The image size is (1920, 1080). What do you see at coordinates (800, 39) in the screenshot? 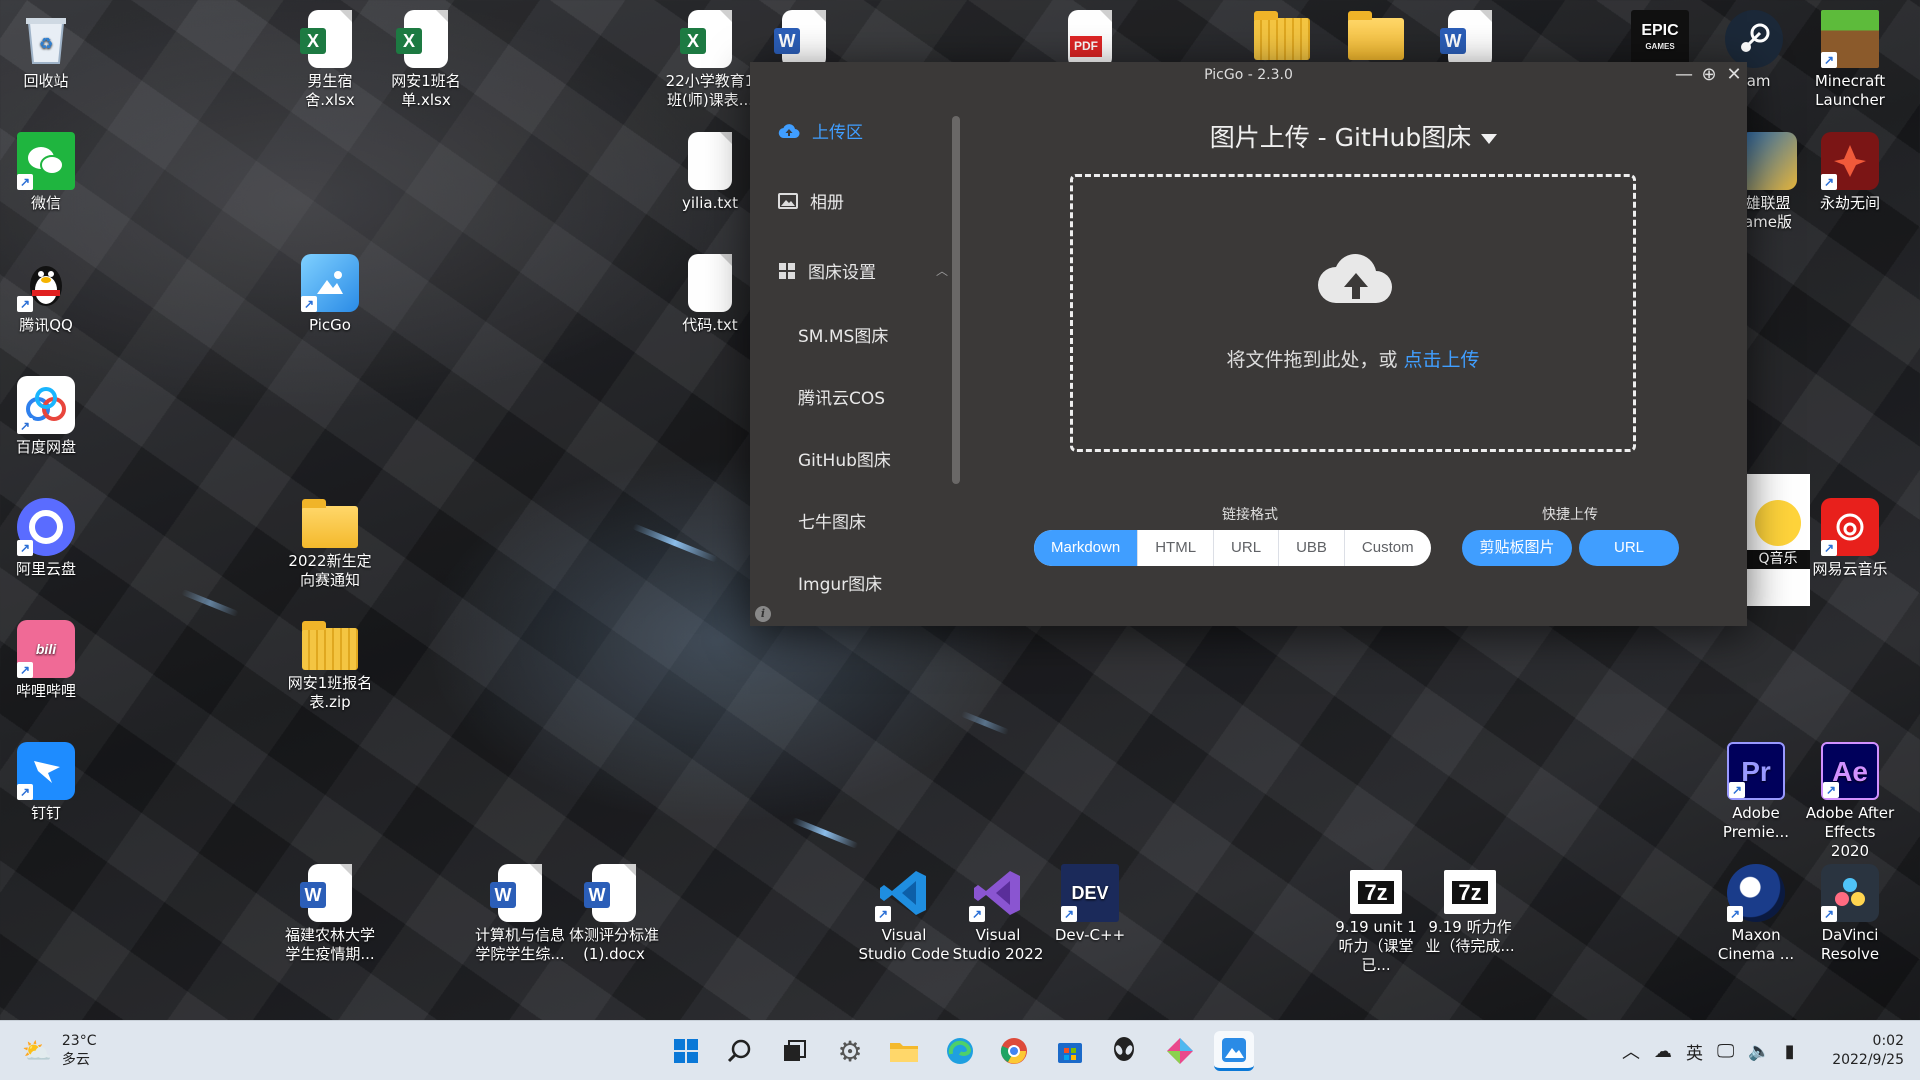
I see `word-file-icon: W` at bounding box center [800, 39].